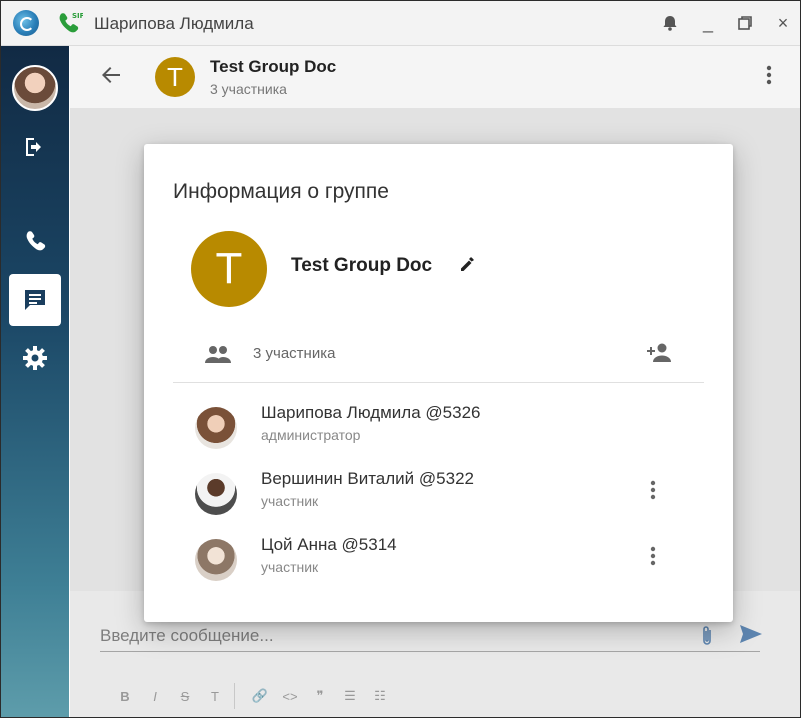 The width and height of the screenshot is (801, 718). I want to click on send-icon, so click(751, 636).